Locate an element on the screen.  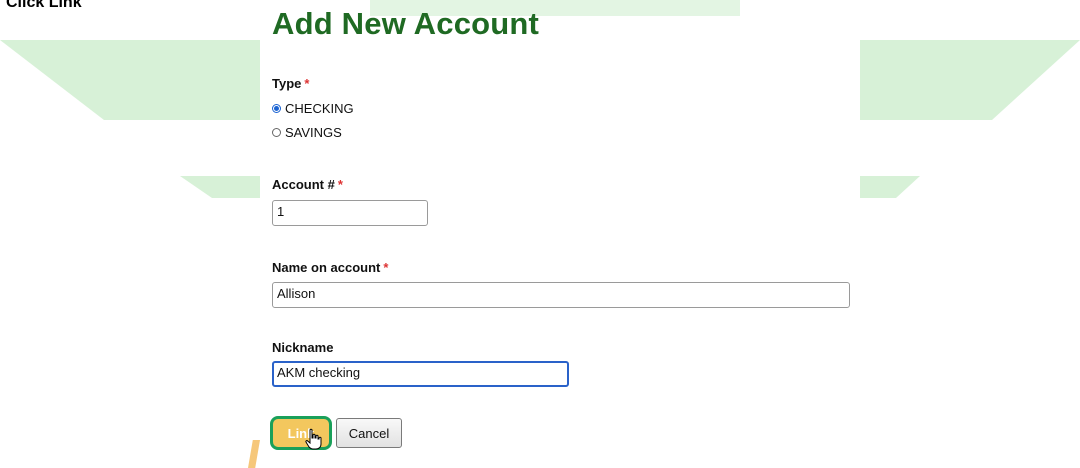
radio-savings-label: SAVINGS is located at coordinates (313, 132).